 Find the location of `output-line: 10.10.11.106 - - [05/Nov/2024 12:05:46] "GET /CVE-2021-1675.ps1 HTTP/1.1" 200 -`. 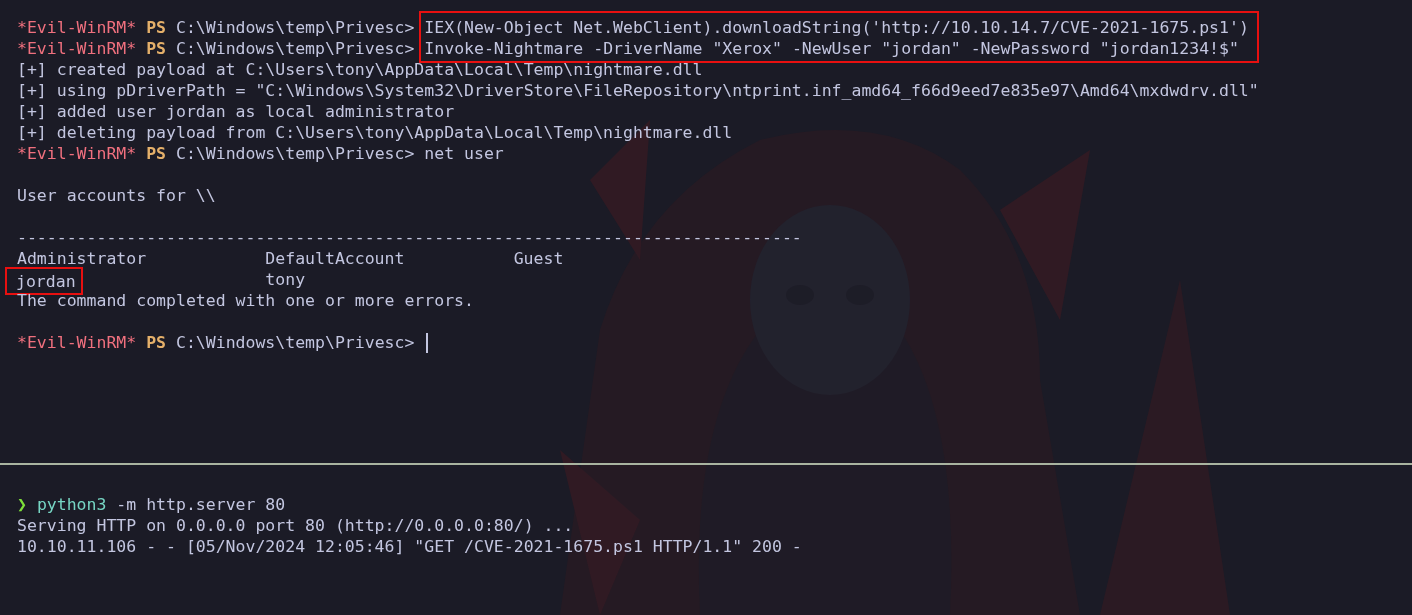

output-line: 10.10.11.106 - - [05/Nov/2024 12:05:46] "GET /CVE-2021-1675.ps1 HTTP/1.1" 200 - is located at coordinates (409, 546).